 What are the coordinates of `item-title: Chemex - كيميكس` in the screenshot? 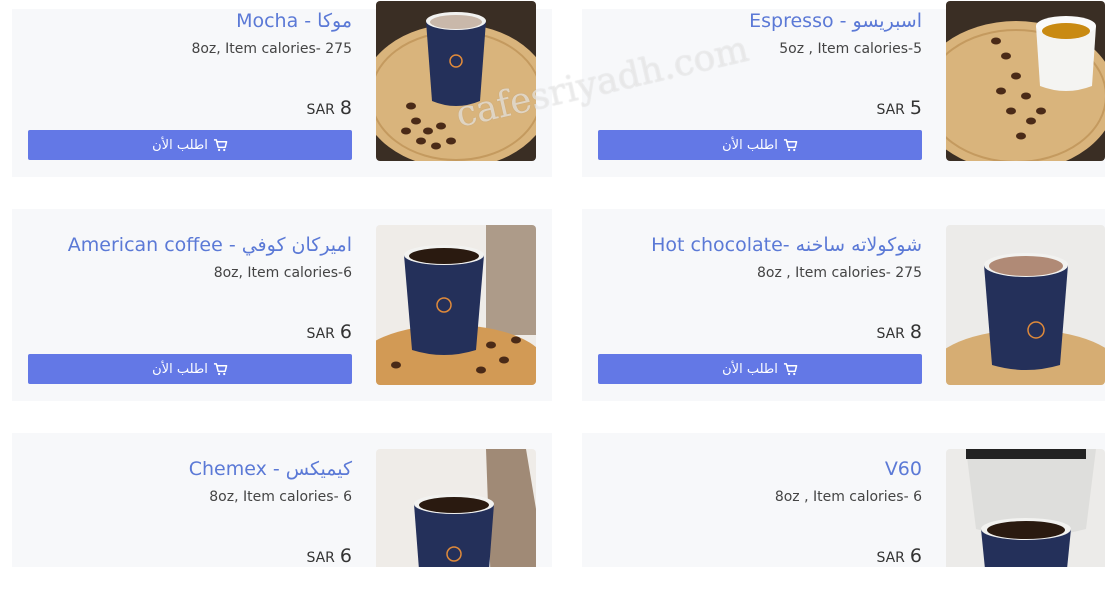 It's located at (270, 469).